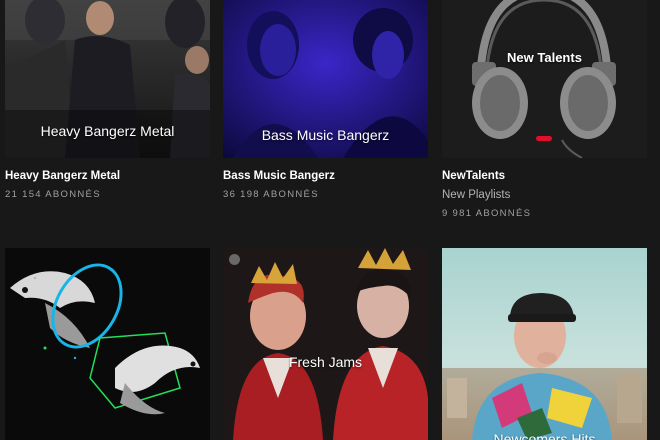 The height and width of the screenshot is (440, 660). What do you see at coordinates (107, 79) in the screenshot?
I see `playlist-cover: Heavy Bangerz Metal` at bounding box center [107, 79].